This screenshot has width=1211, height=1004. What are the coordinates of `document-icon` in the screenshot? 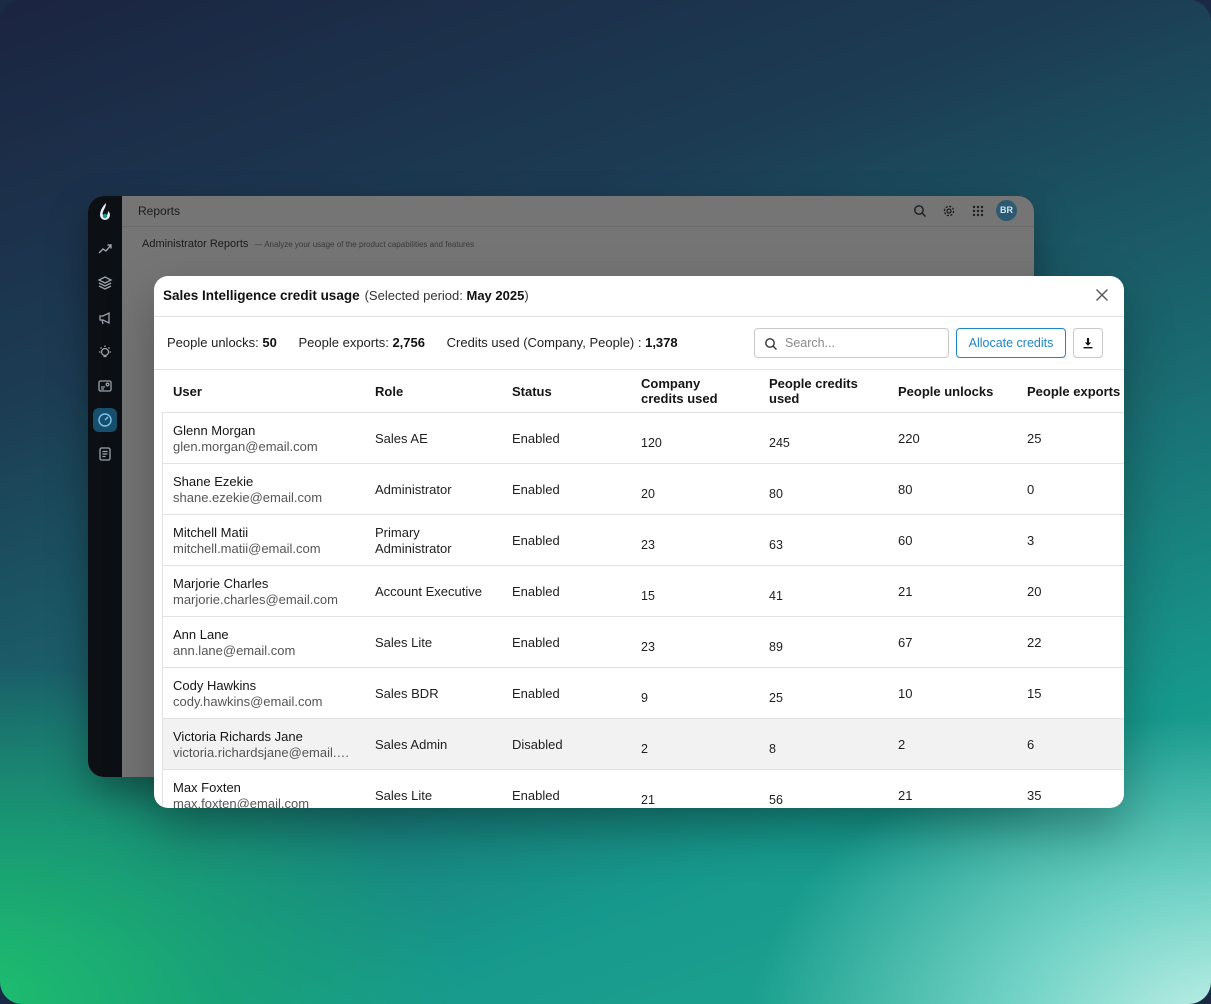 It's located at (105, 454).